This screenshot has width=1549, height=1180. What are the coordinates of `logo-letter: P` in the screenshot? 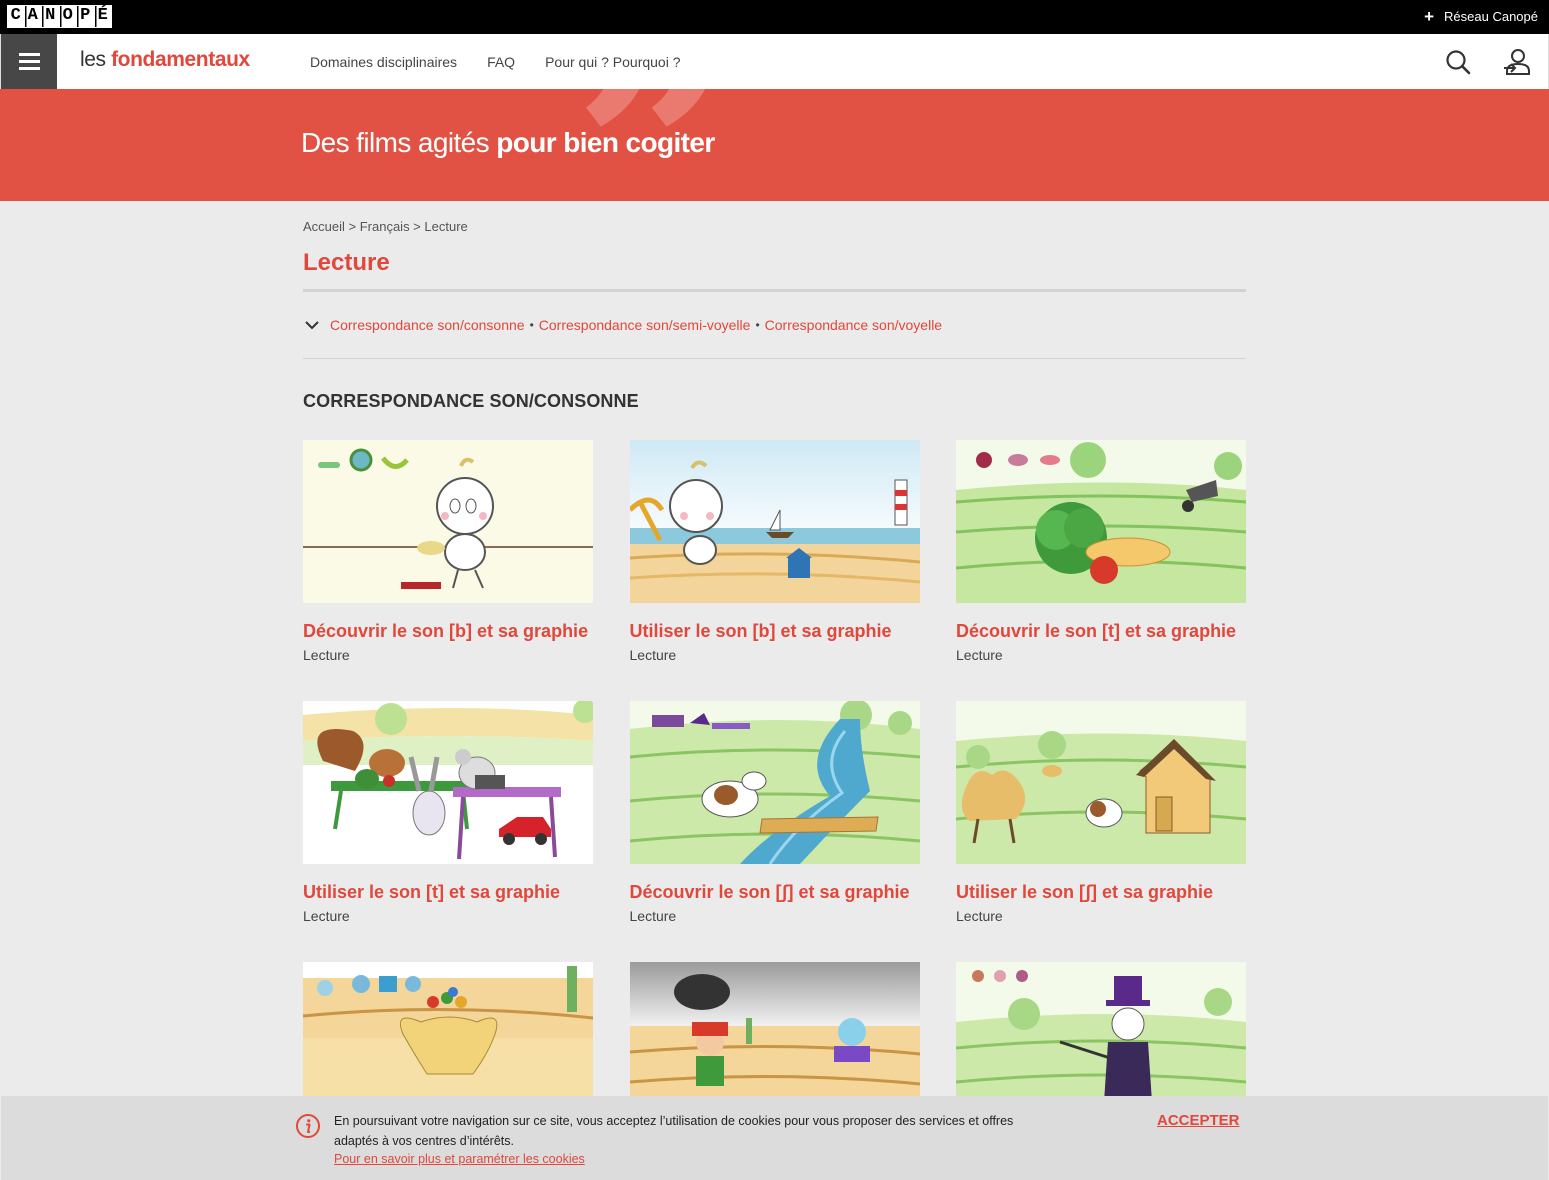 It's located at (86, 16).